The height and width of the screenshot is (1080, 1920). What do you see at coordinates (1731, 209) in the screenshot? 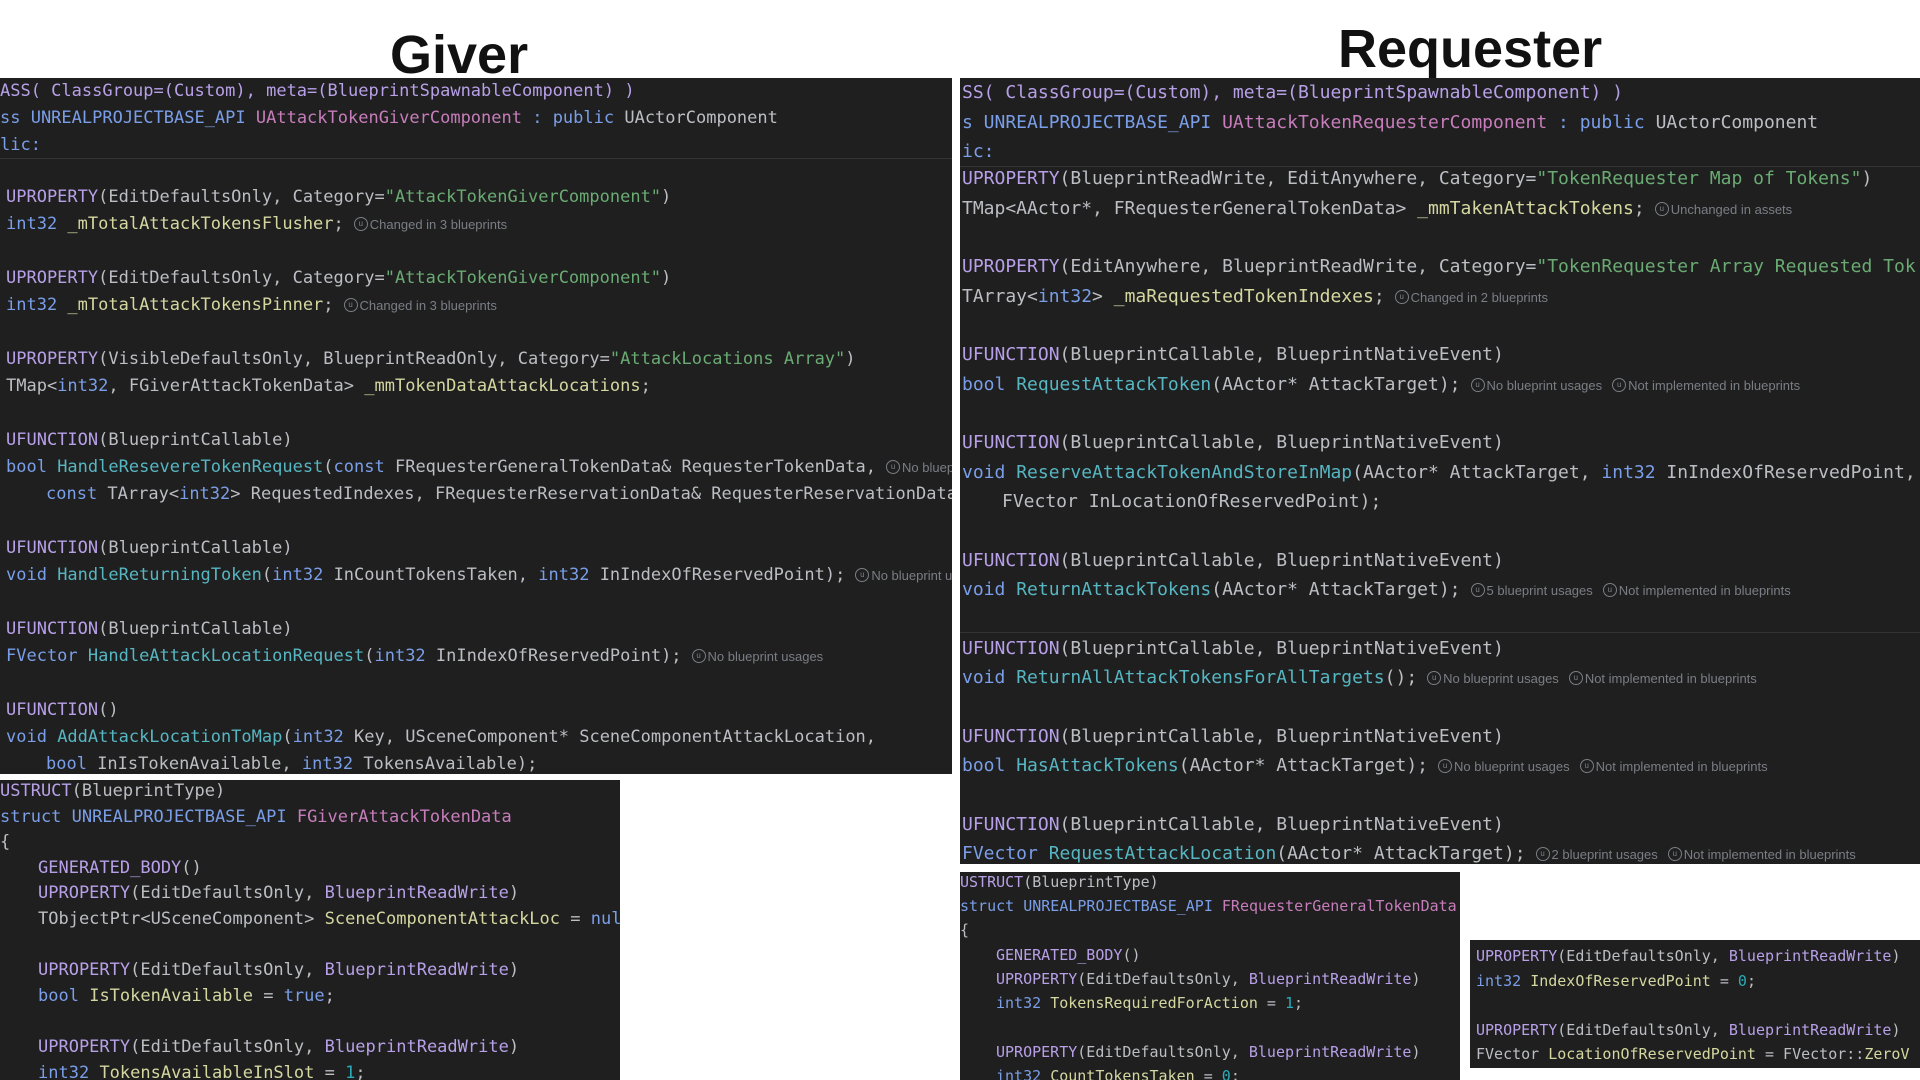
I see `blueprint-hint: Unchanged in assets` at bounding box center [1731, 209].